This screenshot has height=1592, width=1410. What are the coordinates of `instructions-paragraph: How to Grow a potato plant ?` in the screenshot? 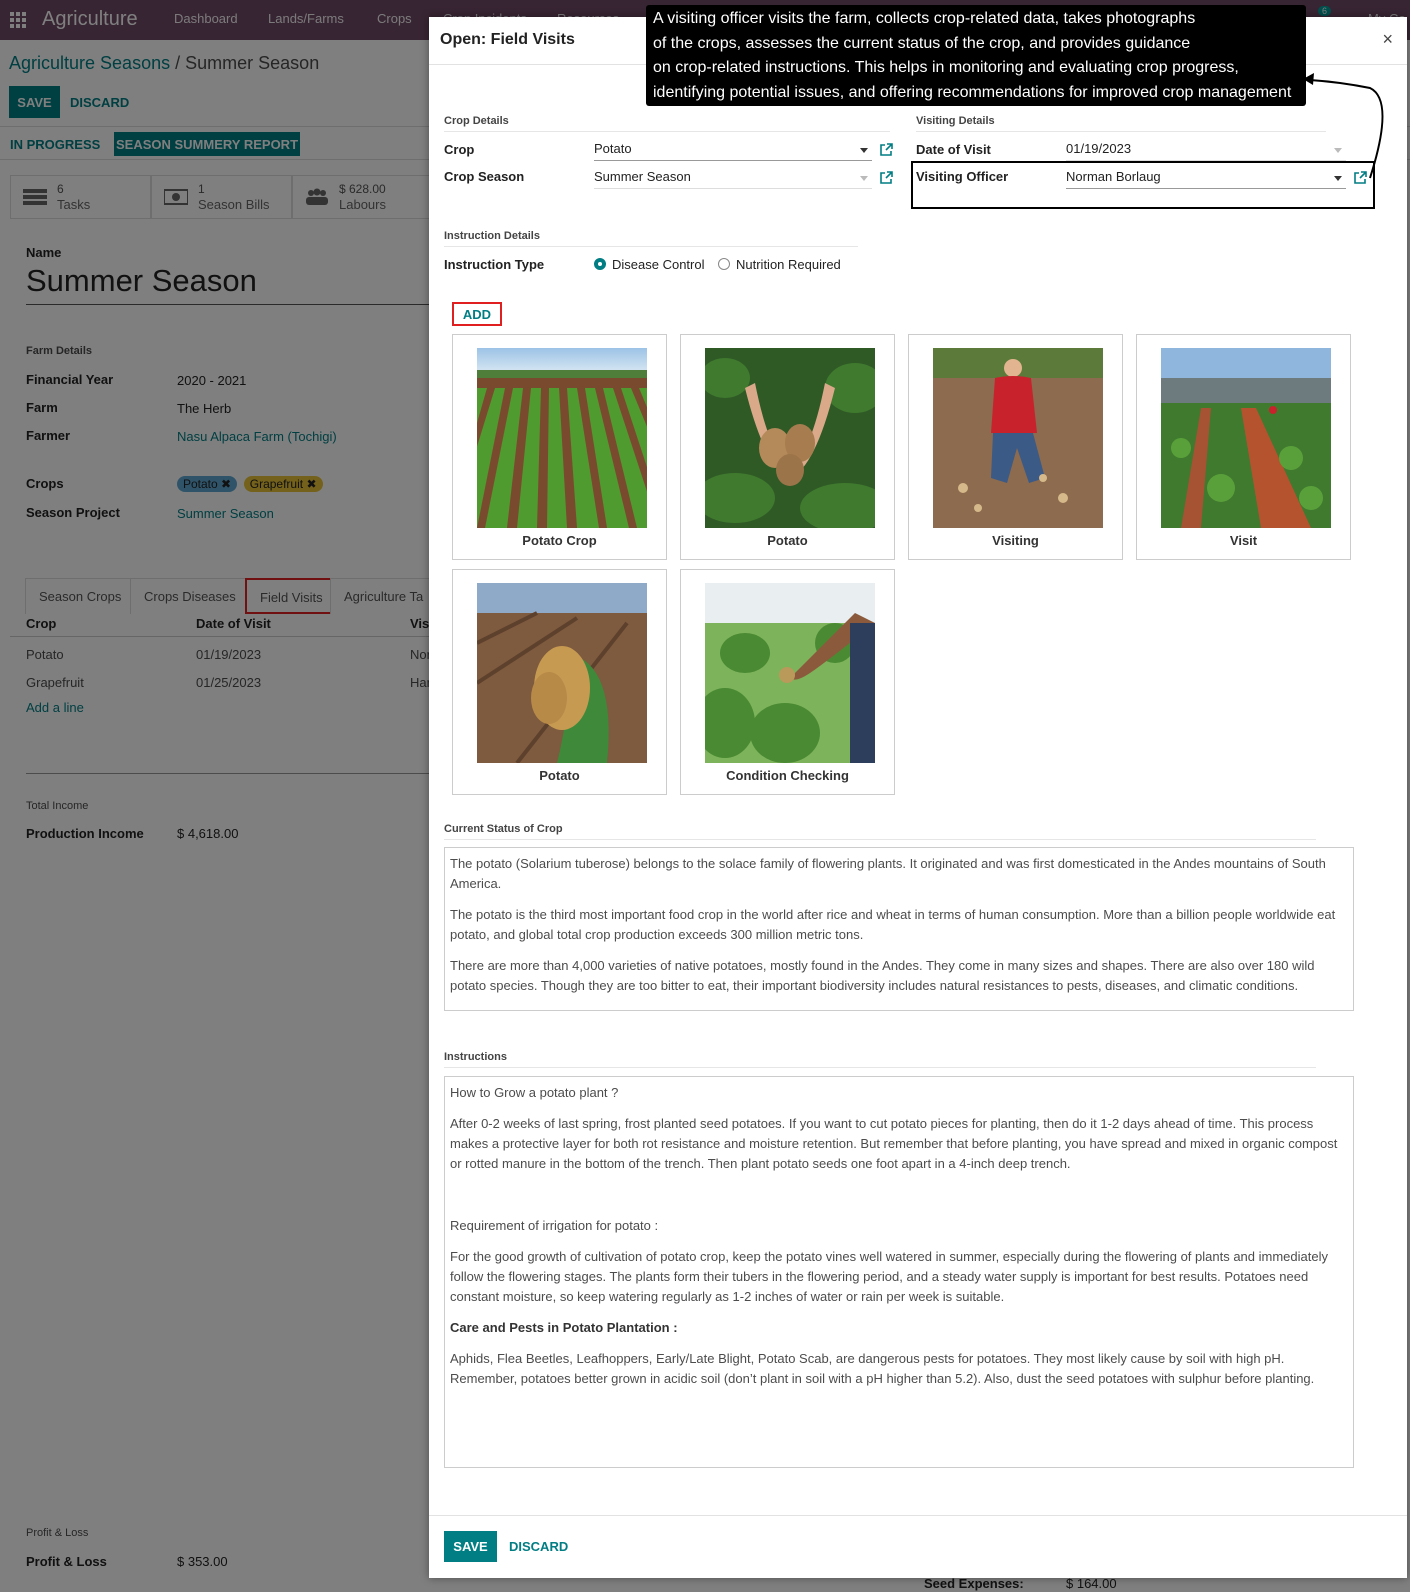 It's located at (534, 1092).